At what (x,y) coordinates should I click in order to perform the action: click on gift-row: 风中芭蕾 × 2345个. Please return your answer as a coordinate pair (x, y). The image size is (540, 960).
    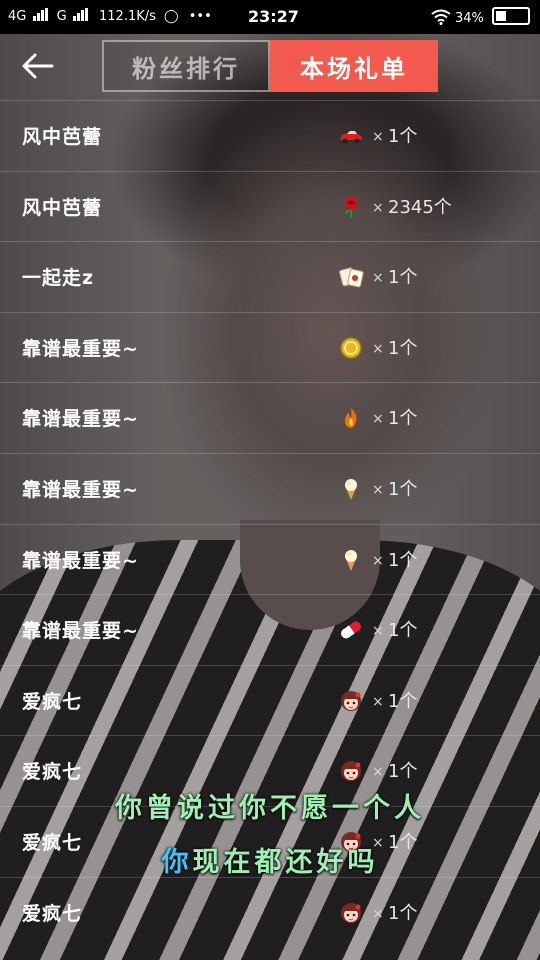
    Looking at the image, I should click on (270, 206).